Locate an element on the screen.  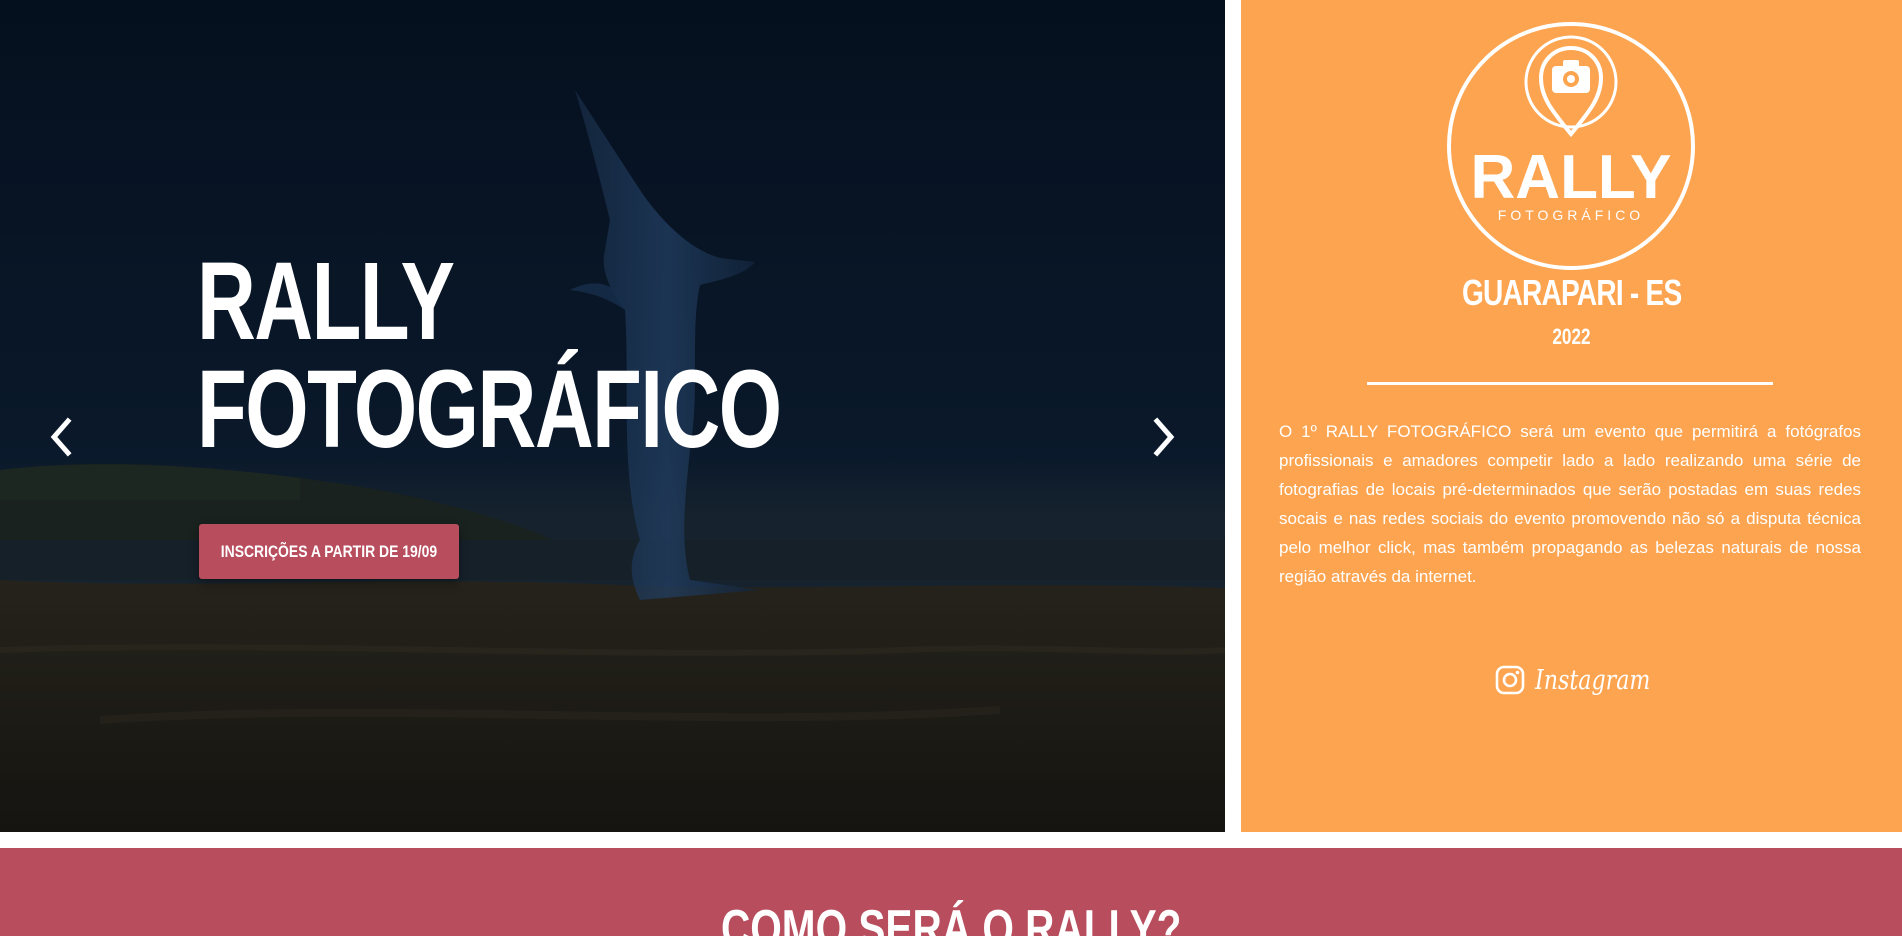
registration-button: INSCRIÇÕES A PARTIR DE 19/09 is located at coordinates (329, 551).